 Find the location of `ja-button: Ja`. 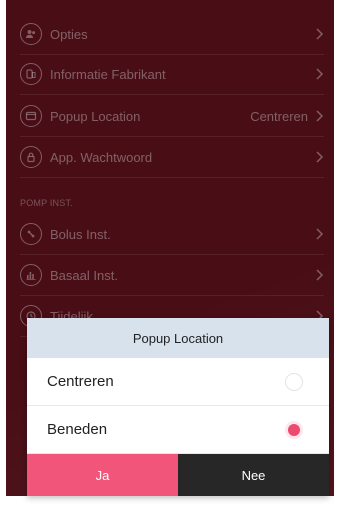

ja-button: Ja is located at coordinates (102, 475).